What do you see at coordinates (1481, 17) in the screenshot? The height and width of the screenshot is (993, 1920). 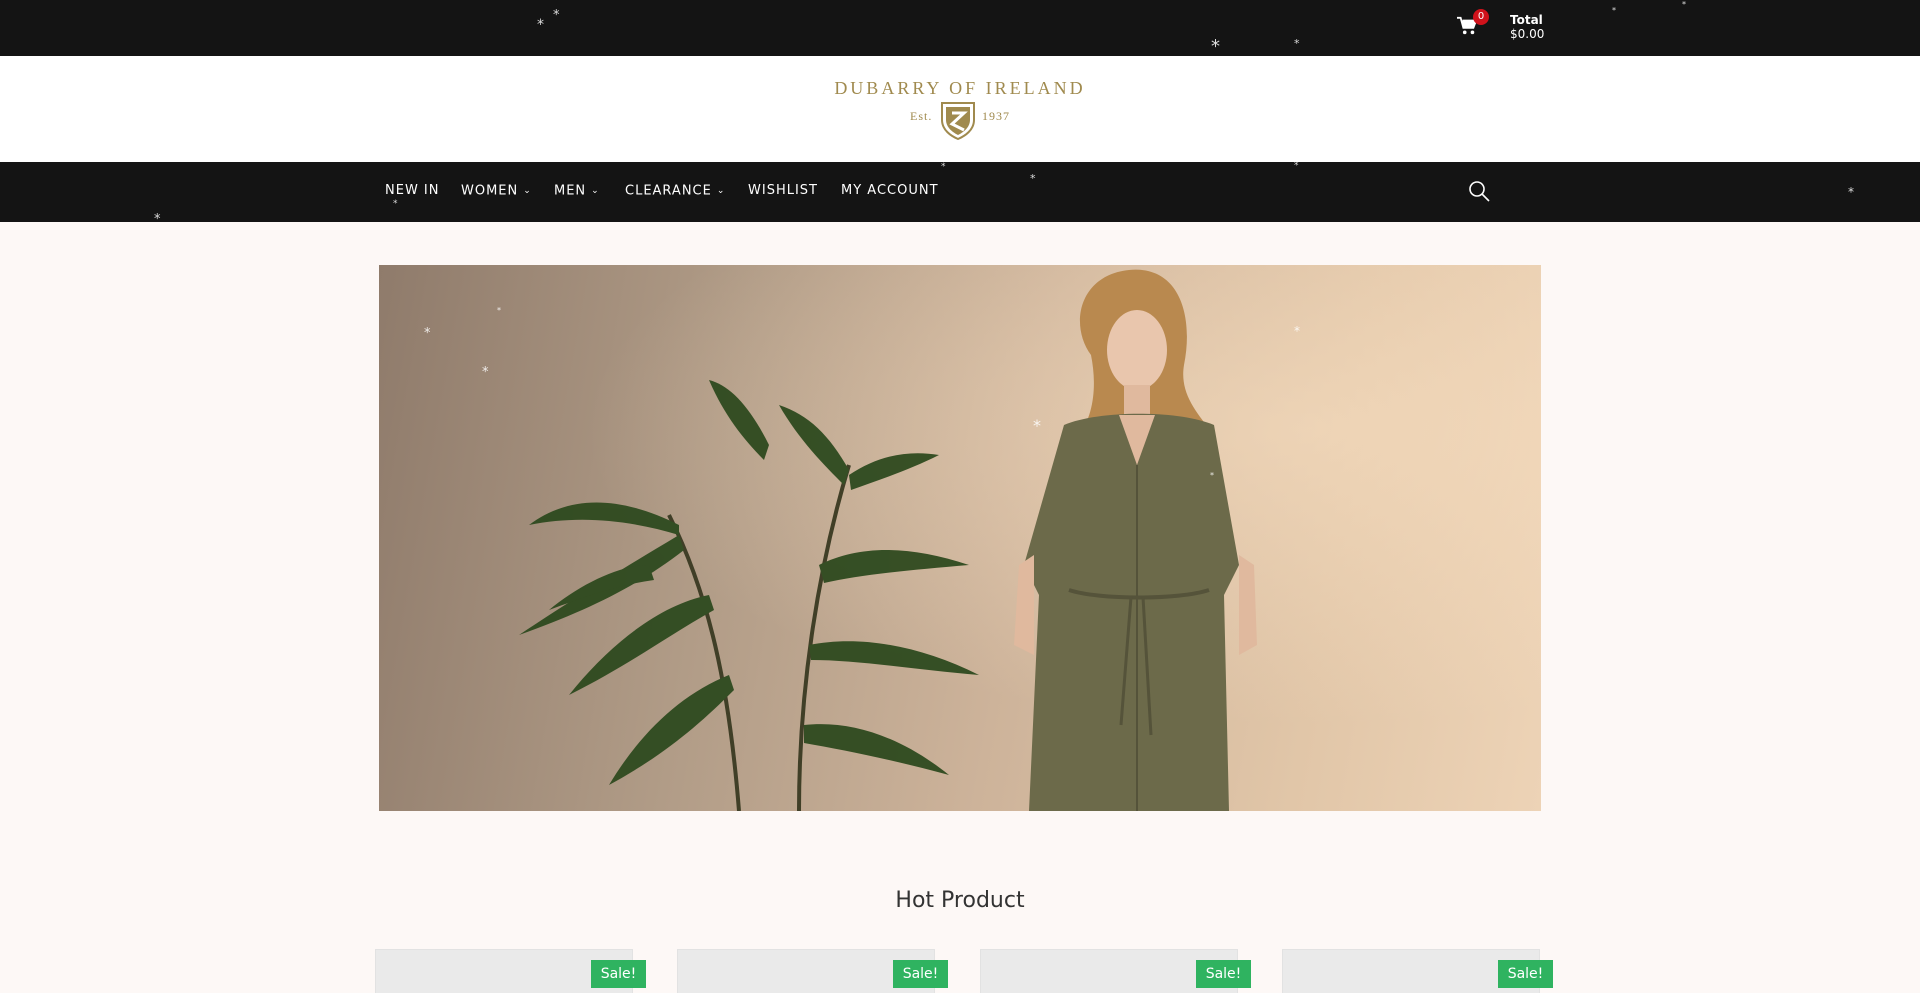 I see `cart-count-badge: 0` at bounding box center [1481, 17].